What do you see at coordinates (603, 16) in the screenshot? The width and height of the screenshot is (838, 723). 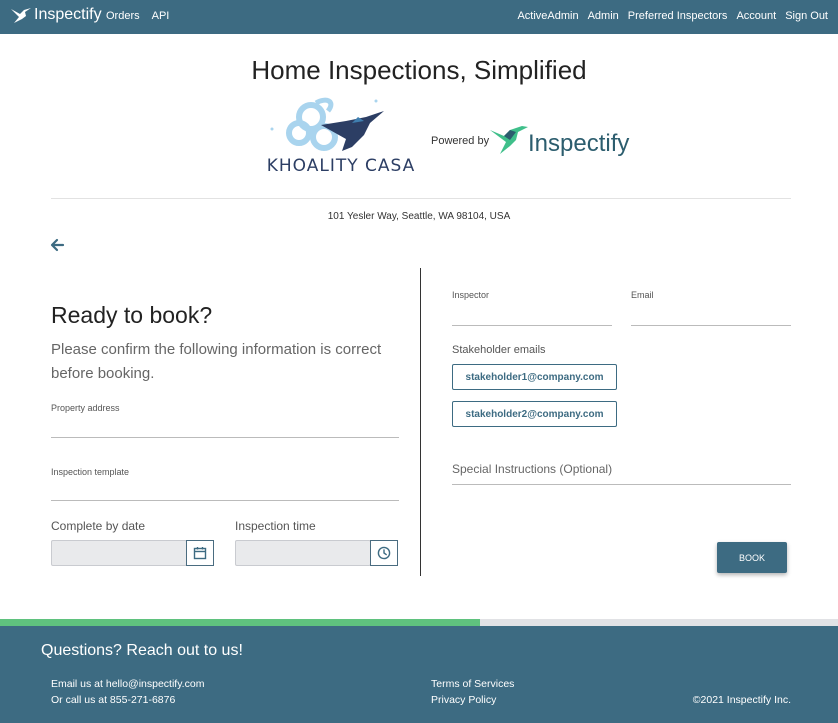 I see `nav-admin: Admin` at bounding box center [603, 16].